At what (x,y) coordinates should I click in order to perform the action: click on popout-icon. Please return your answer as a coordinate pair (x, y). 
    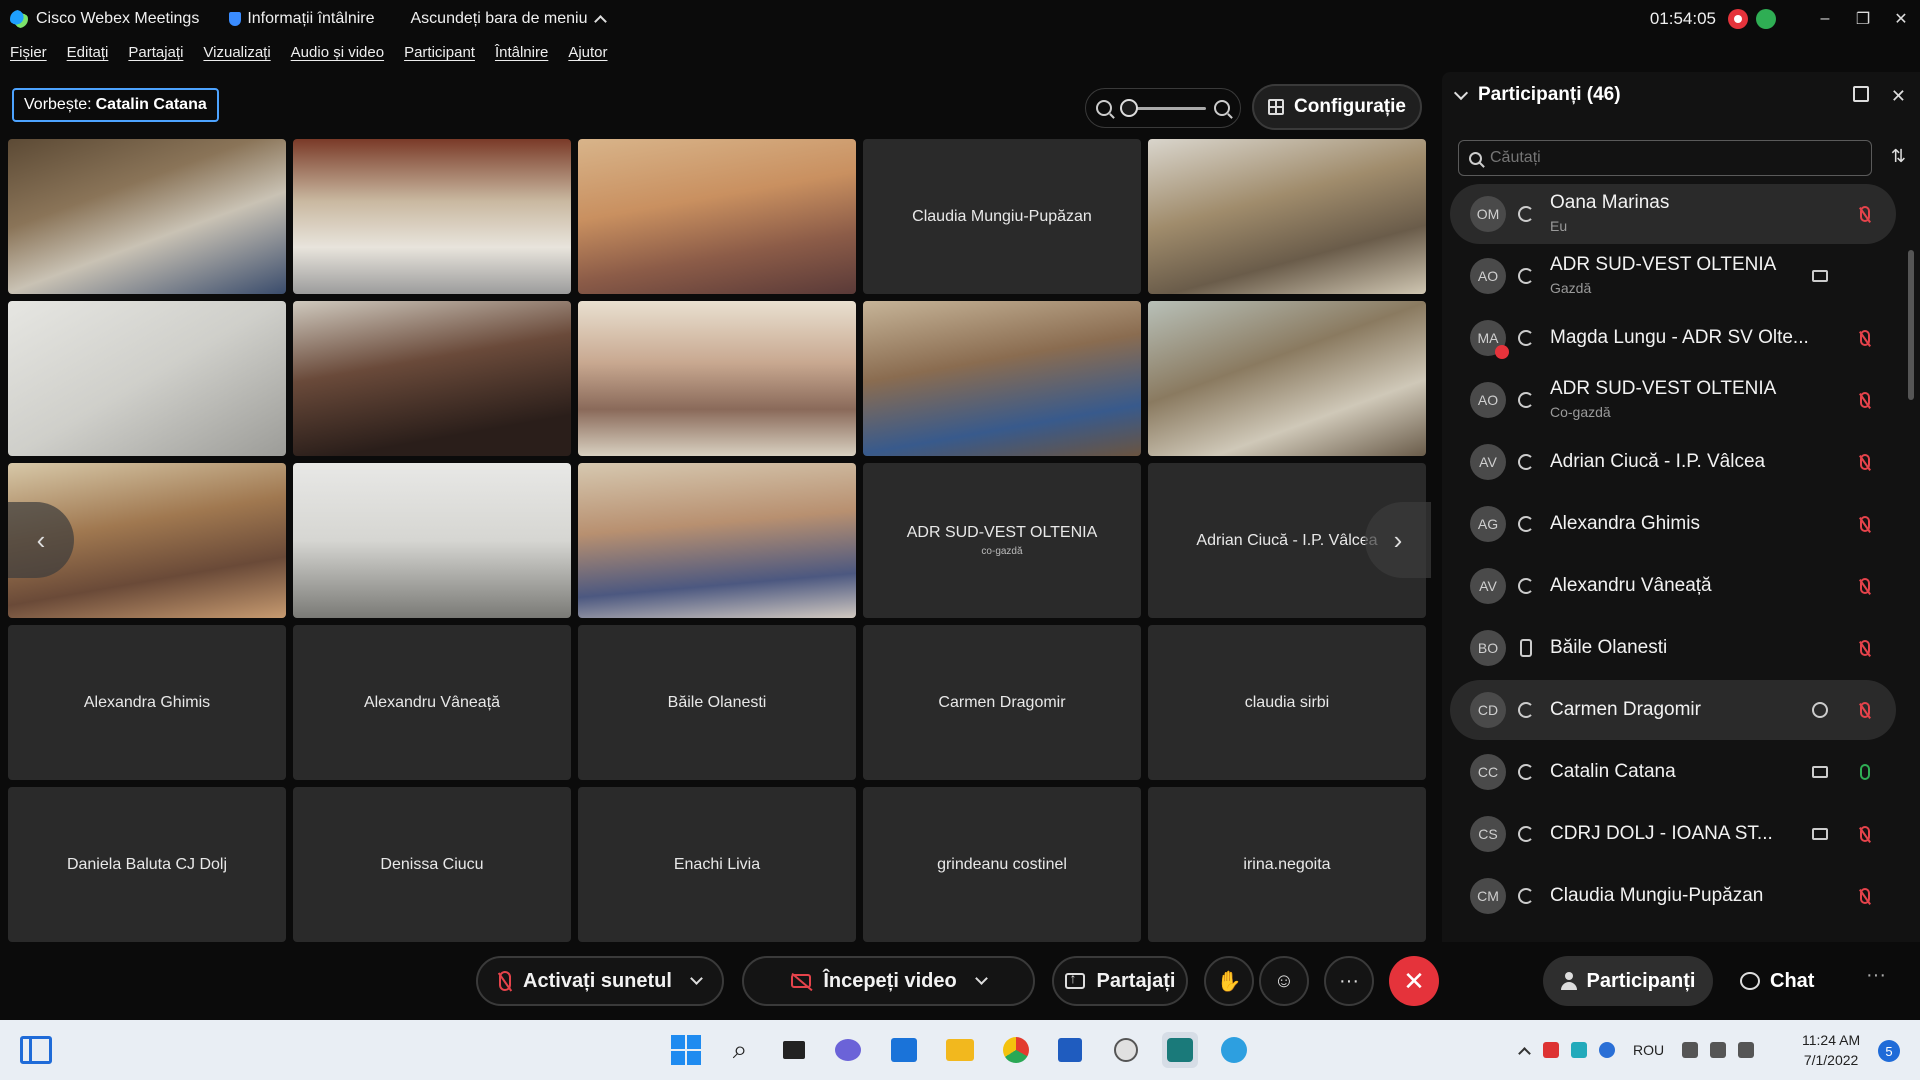
    Looking at the image, I should click on (1860, 94).